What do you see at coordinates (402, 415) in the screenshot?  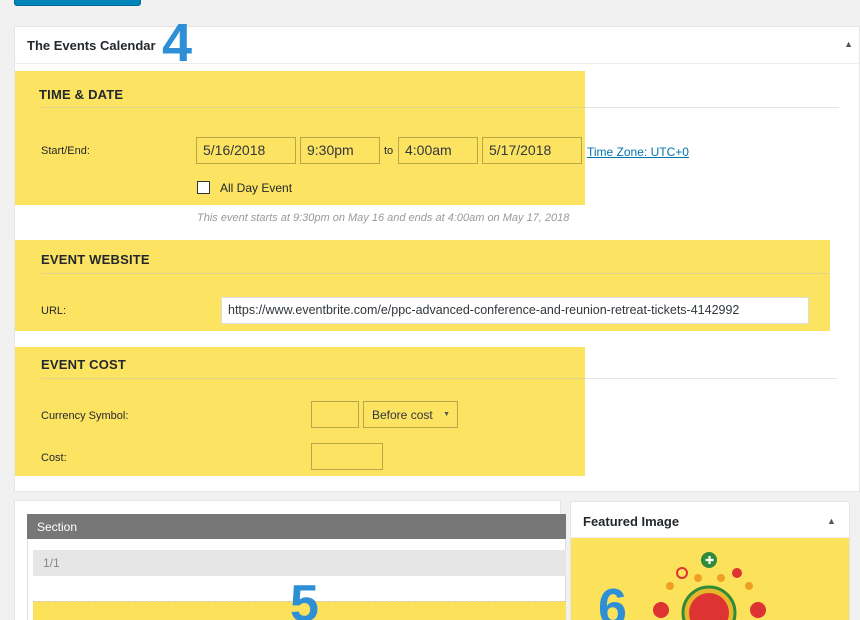 I see `currency-position-value: Before cost` at bounding box center [402, 415].